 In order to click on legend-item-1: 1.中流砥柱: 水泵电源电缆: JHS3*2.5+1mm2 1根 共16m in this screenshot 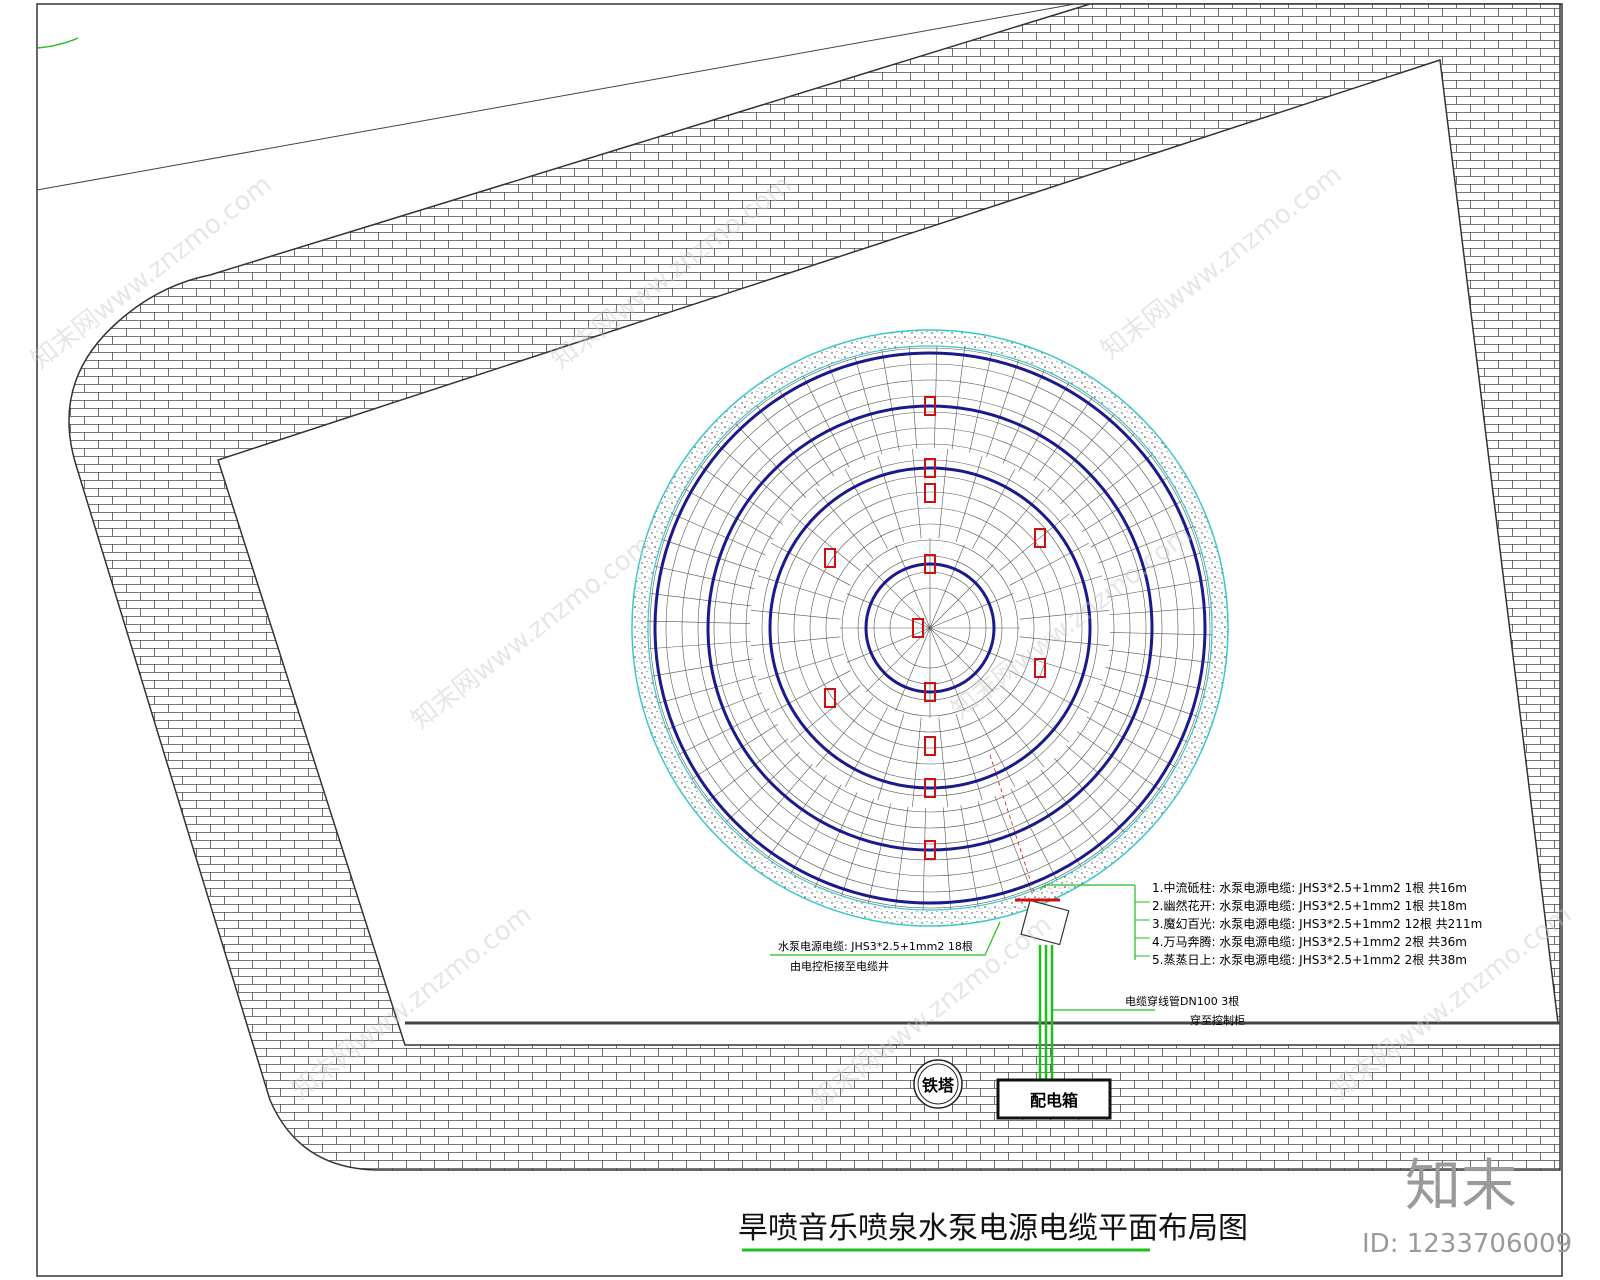, I will do `click(1309, 887)`.